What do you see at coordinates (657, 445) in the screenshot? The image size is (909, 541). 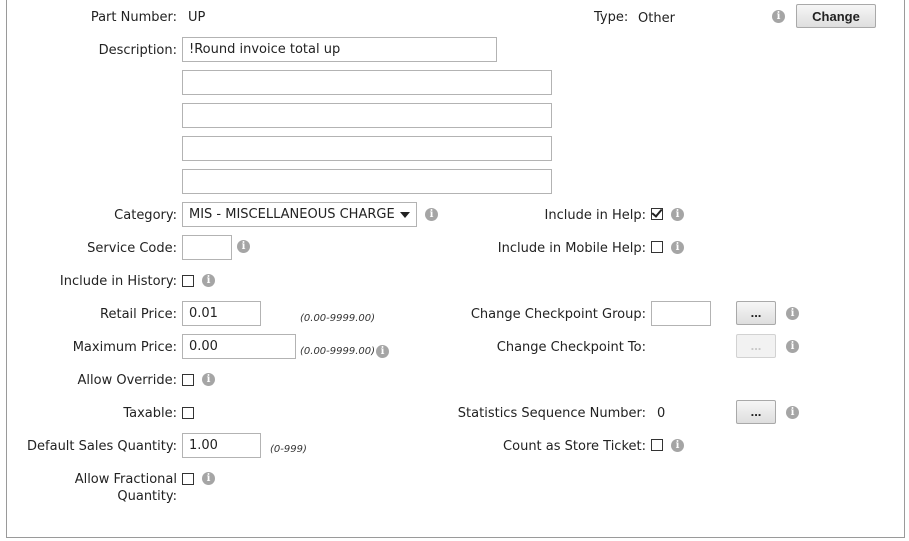 I see `count-as-store-ticket-checkbox` at bounding box center [657, 445].